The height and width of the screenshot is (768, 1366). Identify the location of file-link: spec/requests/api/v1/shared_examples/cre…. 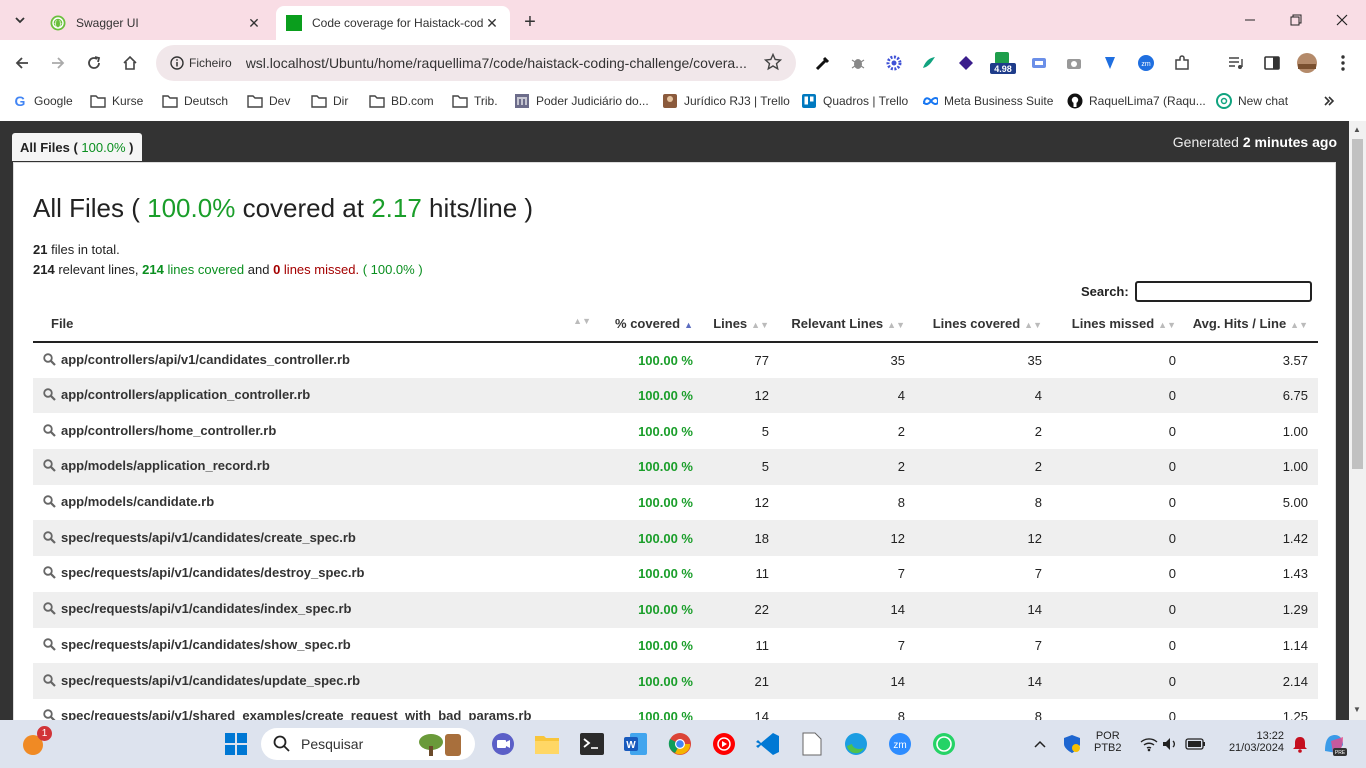
(296, 714).